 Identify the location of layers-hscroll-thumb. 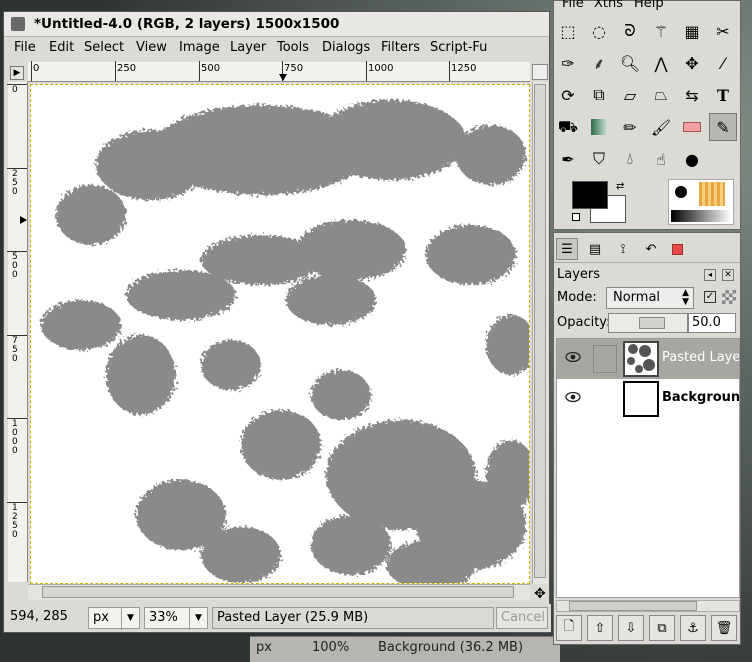
(633, 606).